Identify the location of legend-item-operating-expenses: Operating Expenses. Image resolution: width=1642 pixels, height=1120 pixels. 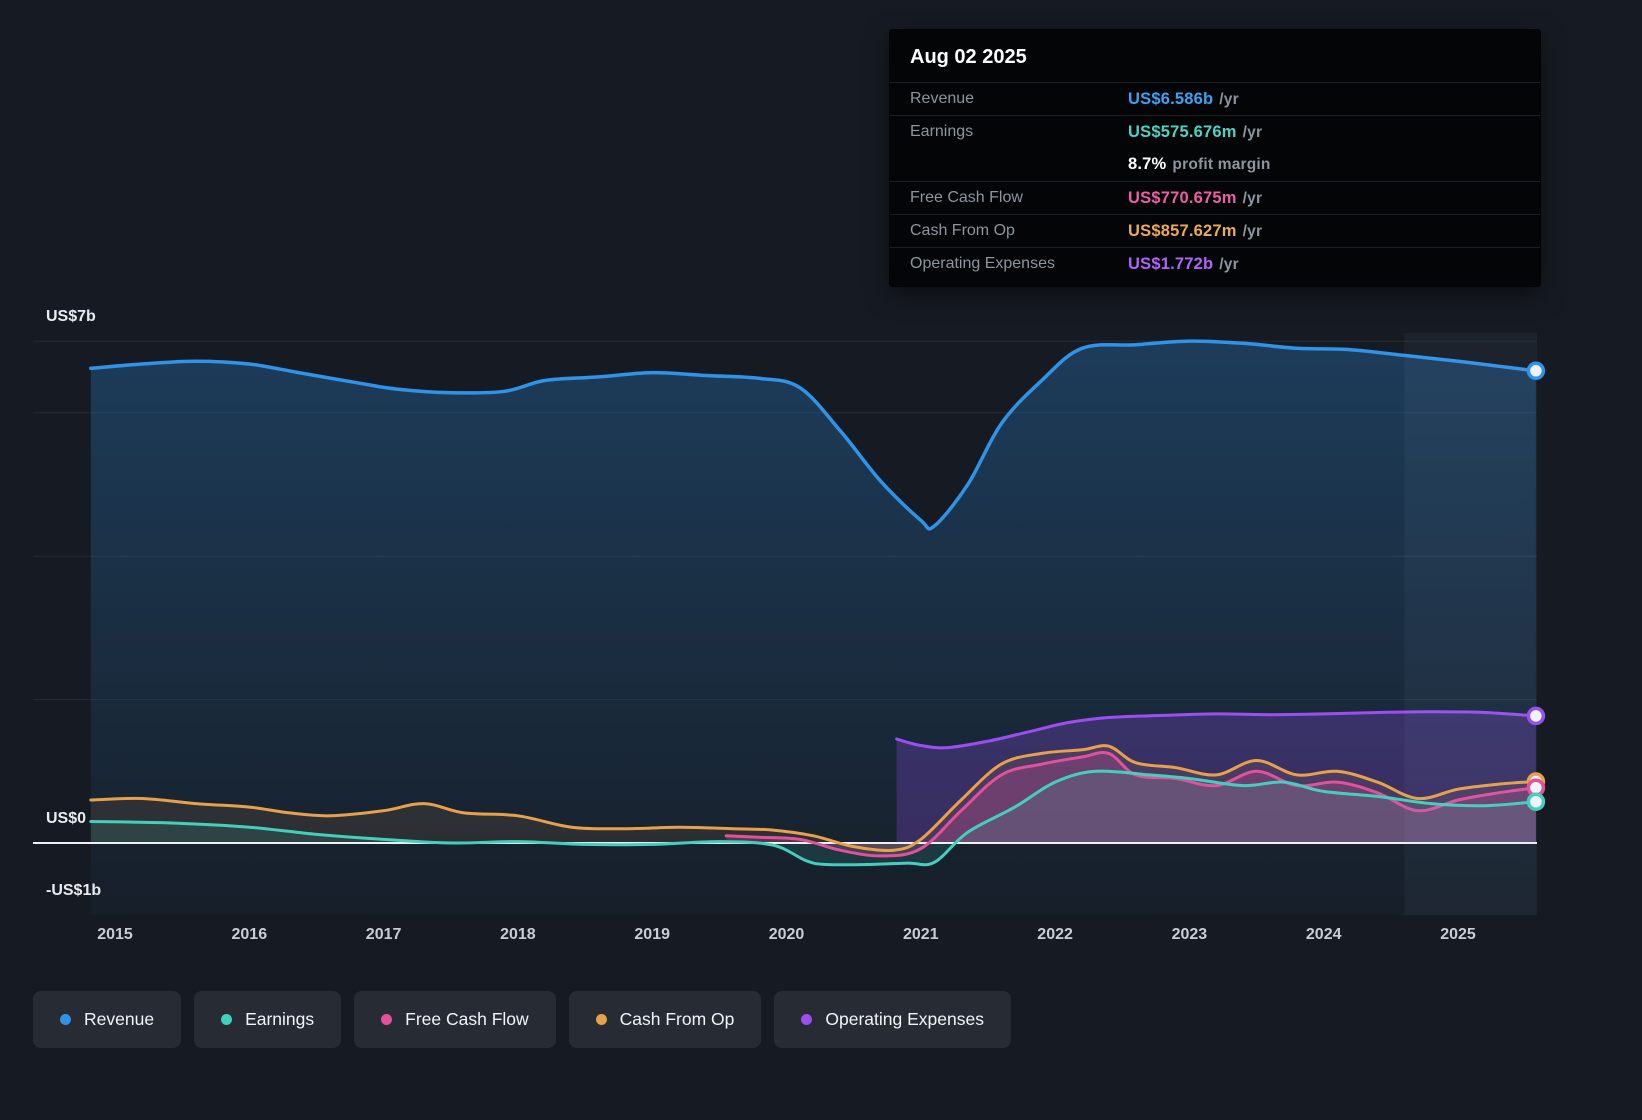
(892, 1019).